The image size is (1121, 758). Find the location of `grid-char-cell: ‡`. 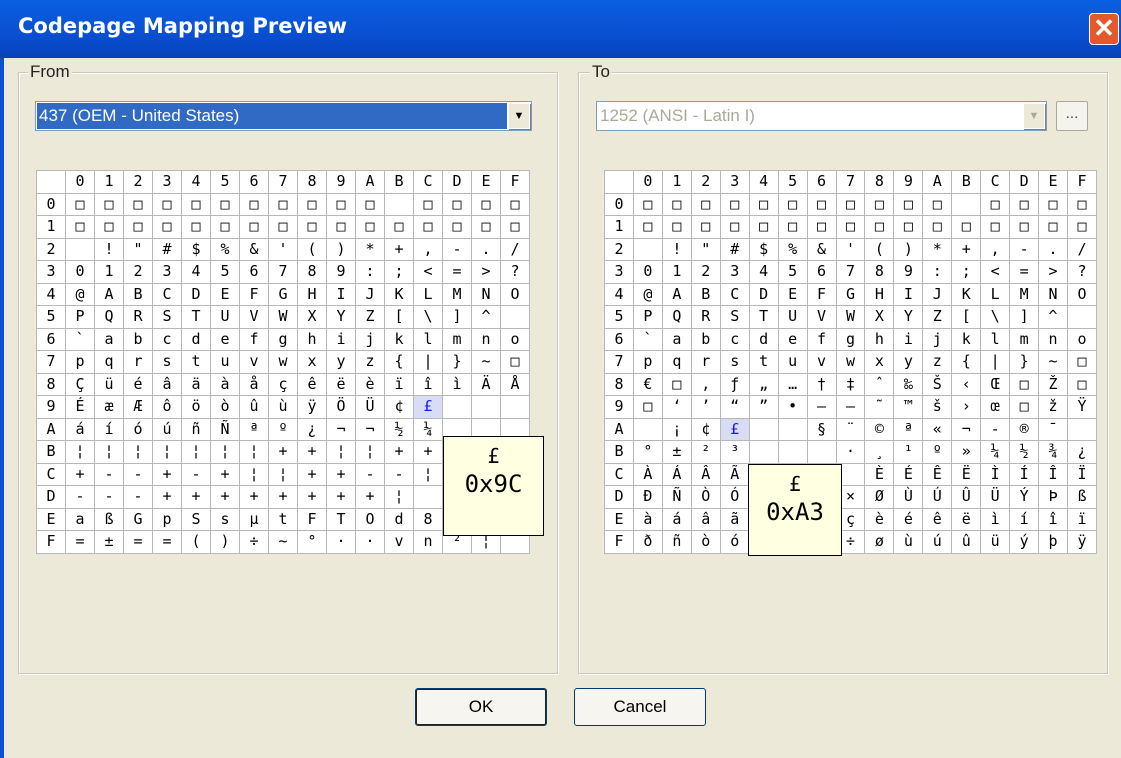

grid-char-cell: ‡ is located at coordinates (850, 384).